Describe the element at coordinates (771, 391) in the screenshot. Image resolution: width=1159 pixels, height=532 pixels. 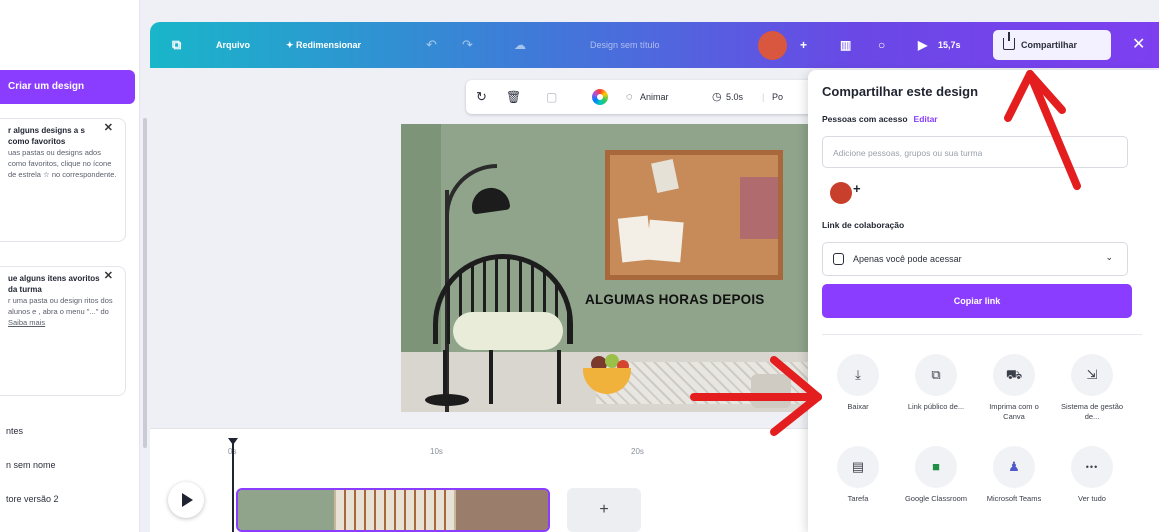
I see `plant-pot-graphic` at that location.